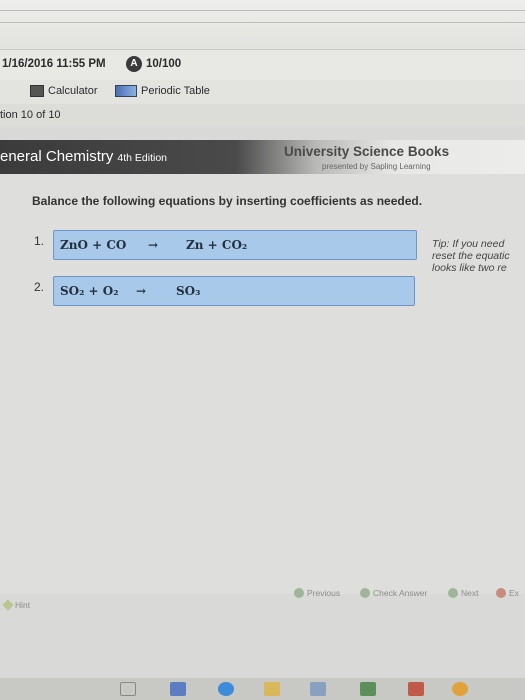  I want to click on tip-line: reset the equatic, so click(471, 256).